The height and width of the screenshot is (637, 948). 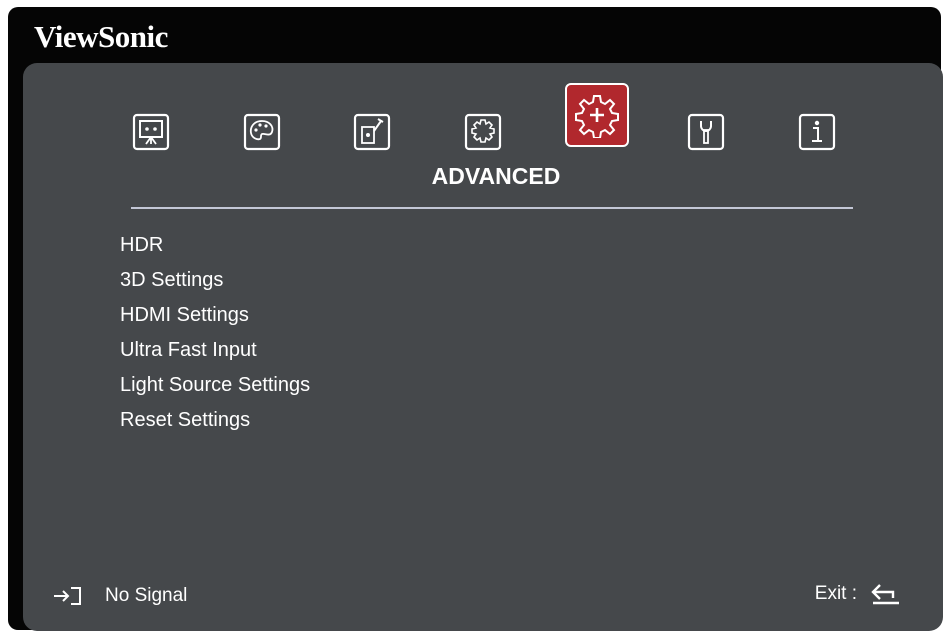 What do you see at coordinates (885, 594) in the screenshot?
I see `return-arrow-icon` at bounding box center [885, 594].